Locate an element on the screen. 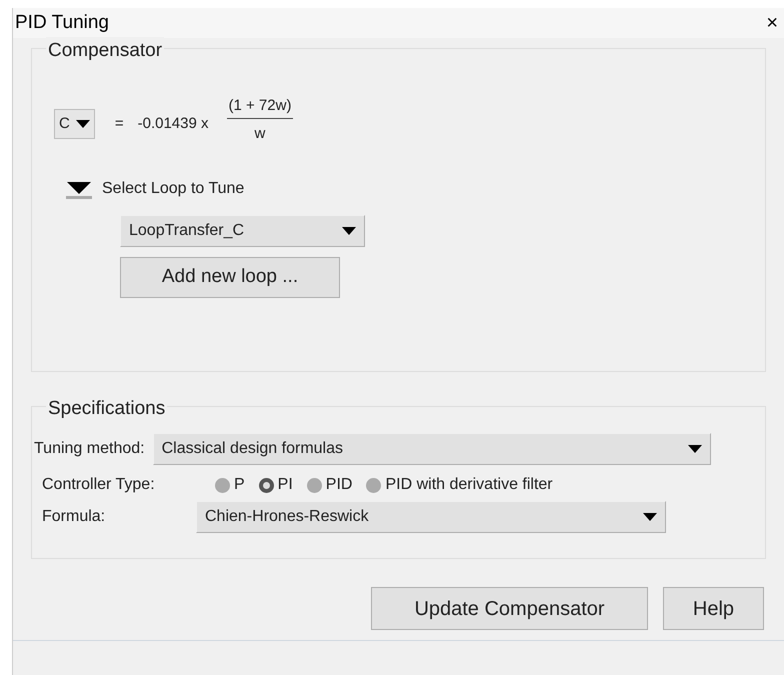  denominator: w is located at coordinates (260, 134).